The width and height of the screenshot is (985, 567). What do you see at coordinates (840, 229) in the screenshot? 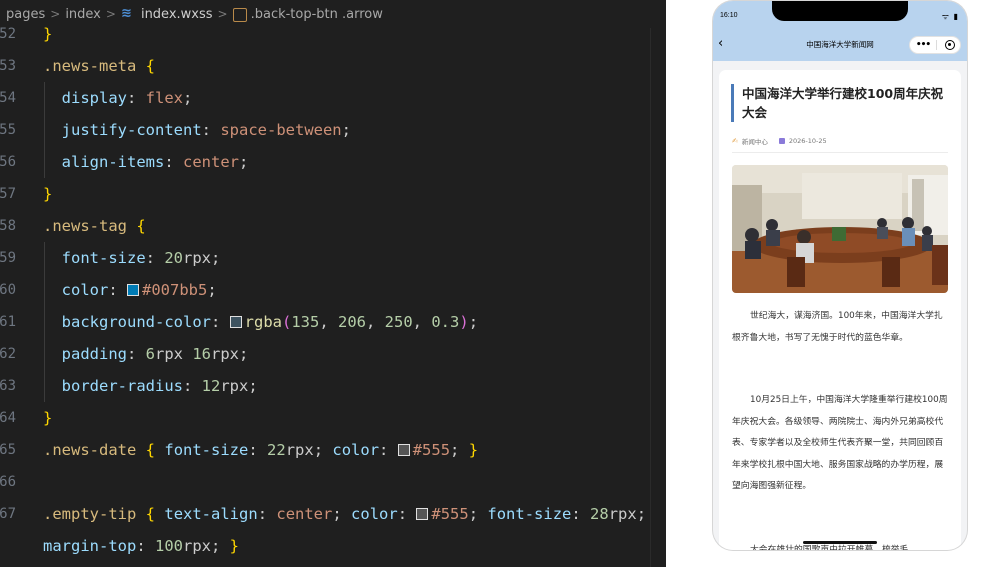
I see `article-photo` at bounding box center [840, 229].